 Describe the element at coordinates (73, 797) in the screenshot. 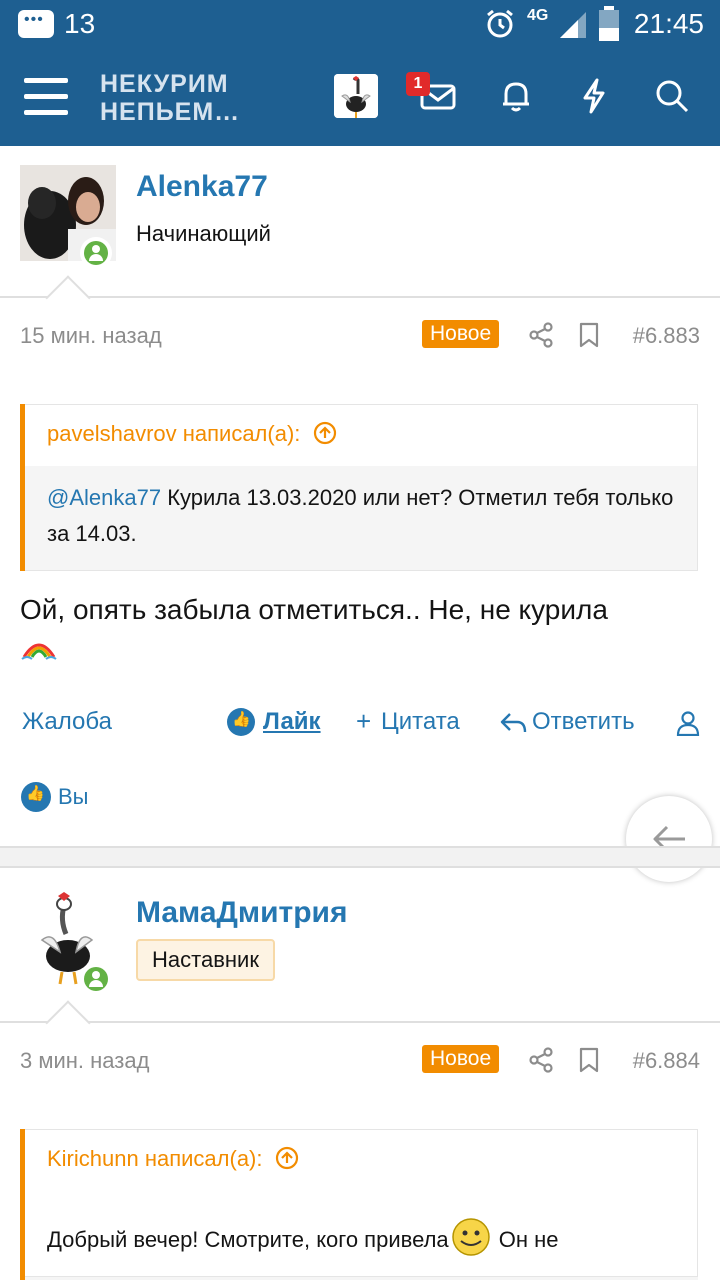

I see `likes-summary: Вы` at that location.